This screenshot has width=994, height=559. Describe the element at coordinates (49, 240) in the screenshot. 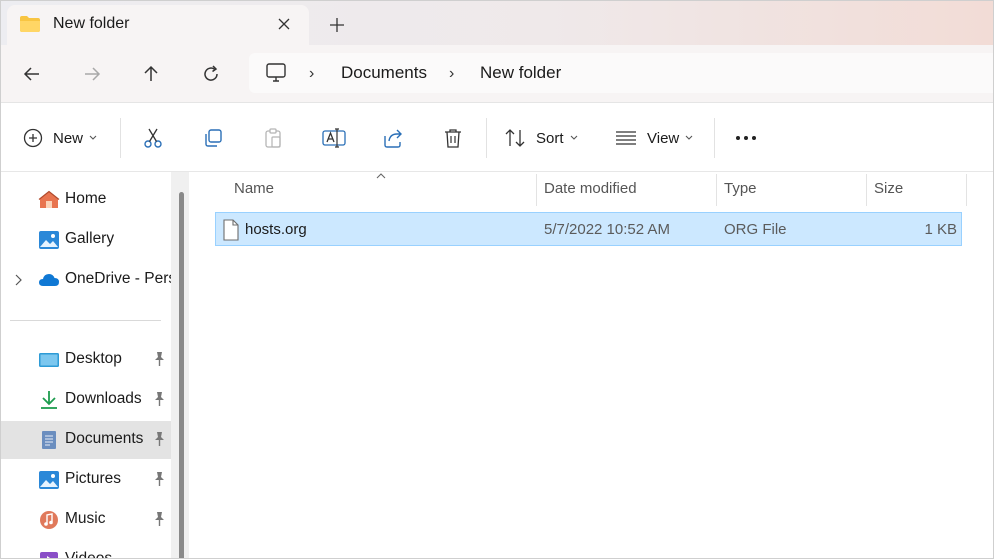

I see `gallery-icon` at that location.